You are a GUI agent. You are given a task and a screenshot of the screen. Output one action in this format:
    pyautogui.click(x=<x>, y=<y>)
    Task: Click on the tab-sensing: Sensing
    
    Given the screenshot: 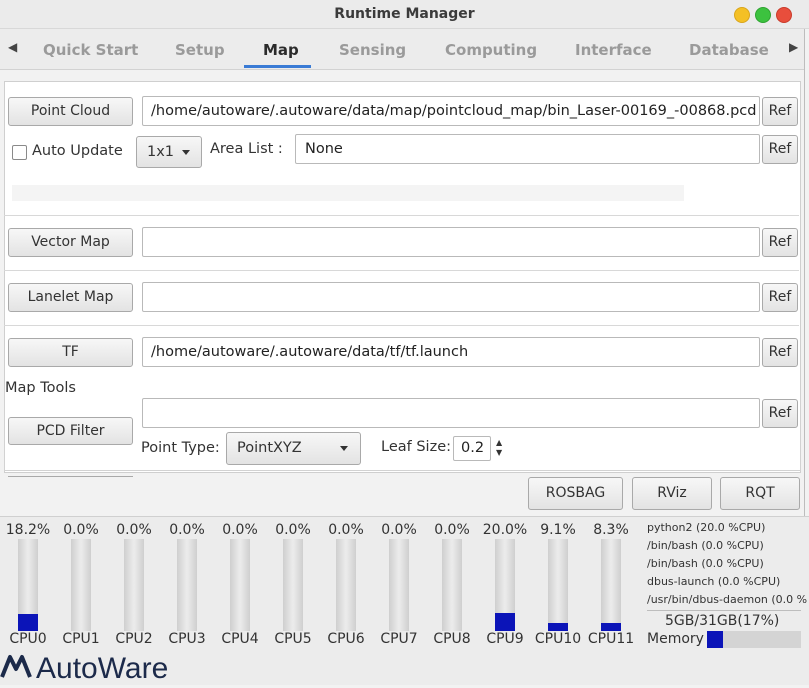 What is the action you would take?
    pyautogui.click(x=372, y=50)
    